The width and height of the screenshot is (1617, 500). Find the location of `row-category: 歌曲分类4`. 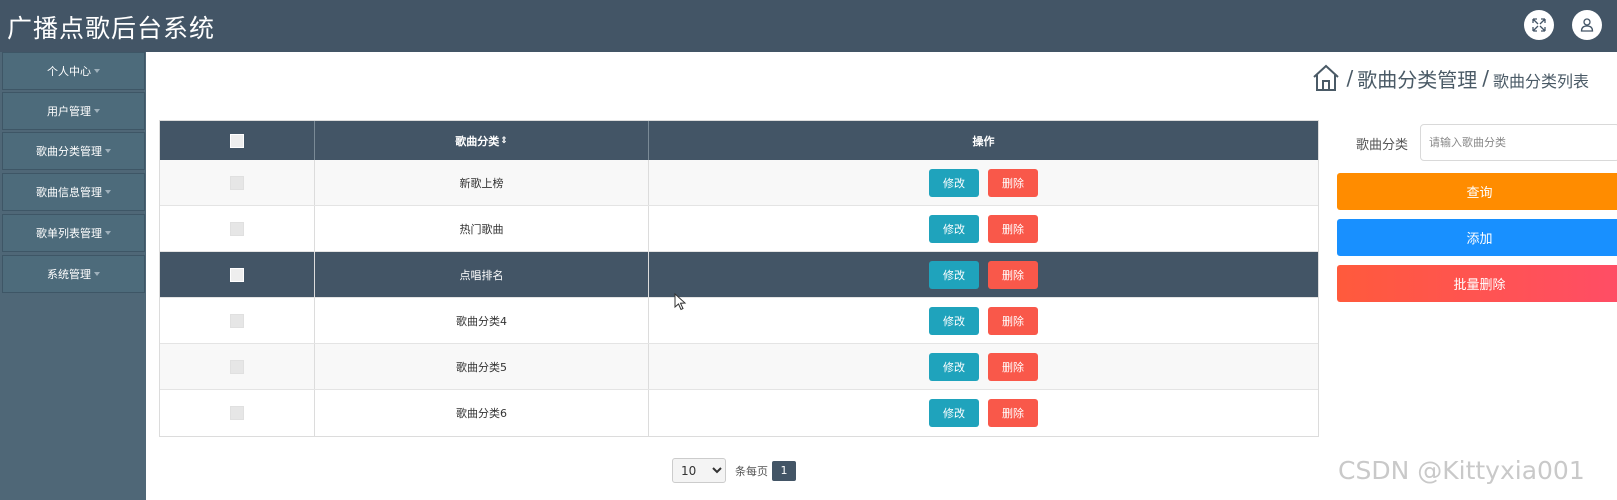

row-category: 歌曲分类4 is located at coordinates (482, 320).